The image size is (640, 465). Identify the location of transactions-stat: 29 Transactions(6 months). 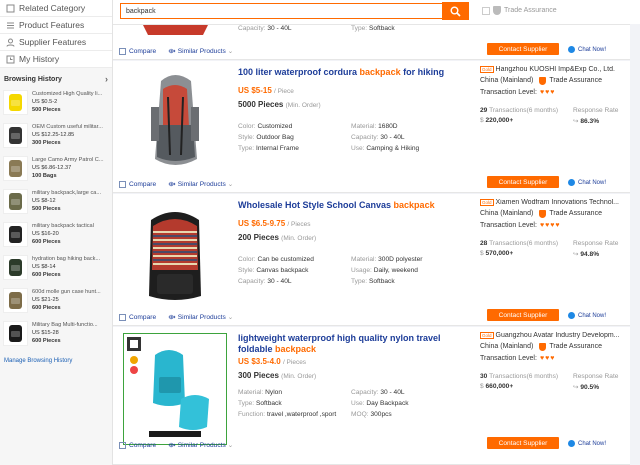
(519, 110).